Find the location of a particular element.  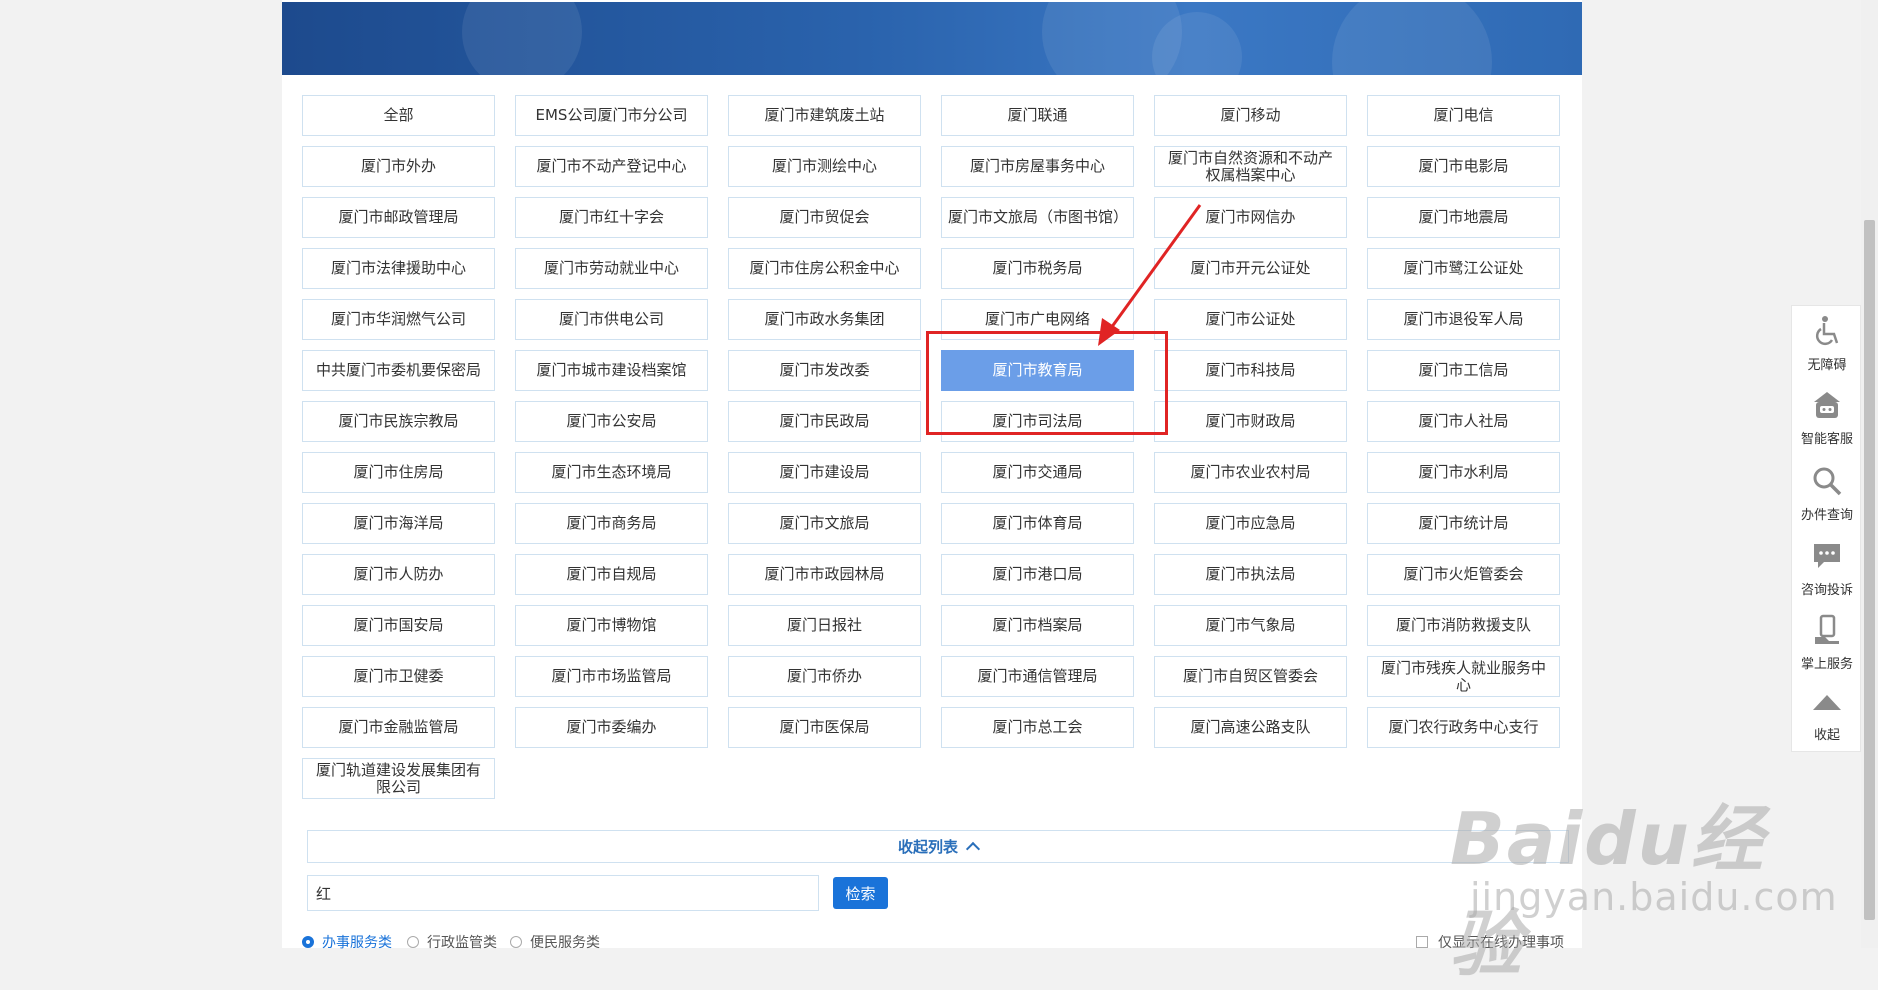

department-button: 厦门市政水务集团 is located at coordinates (824, 319).